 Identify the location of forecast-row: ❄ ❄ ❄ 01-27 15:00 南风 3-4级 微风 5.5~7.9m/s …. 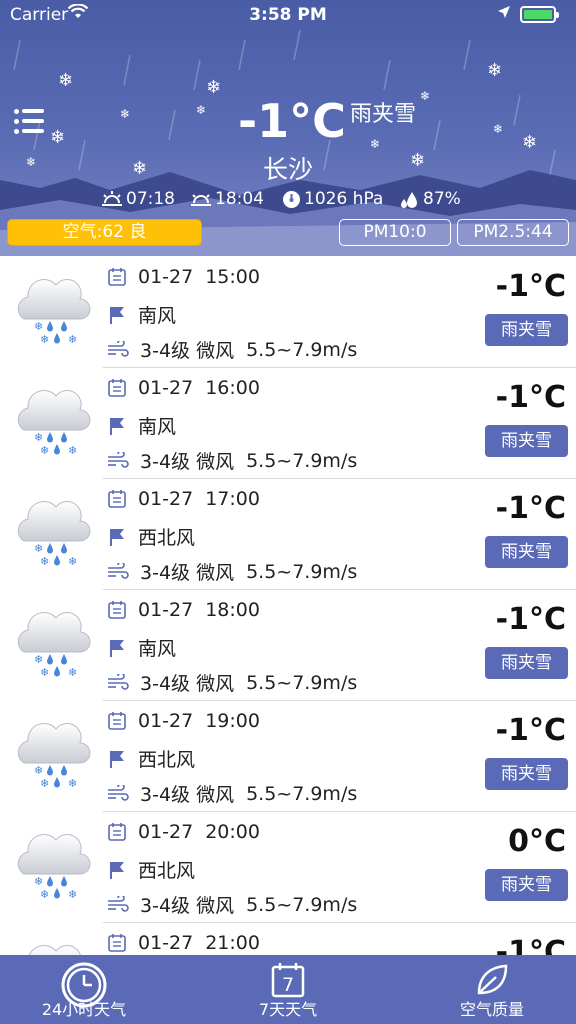
(288, 312).